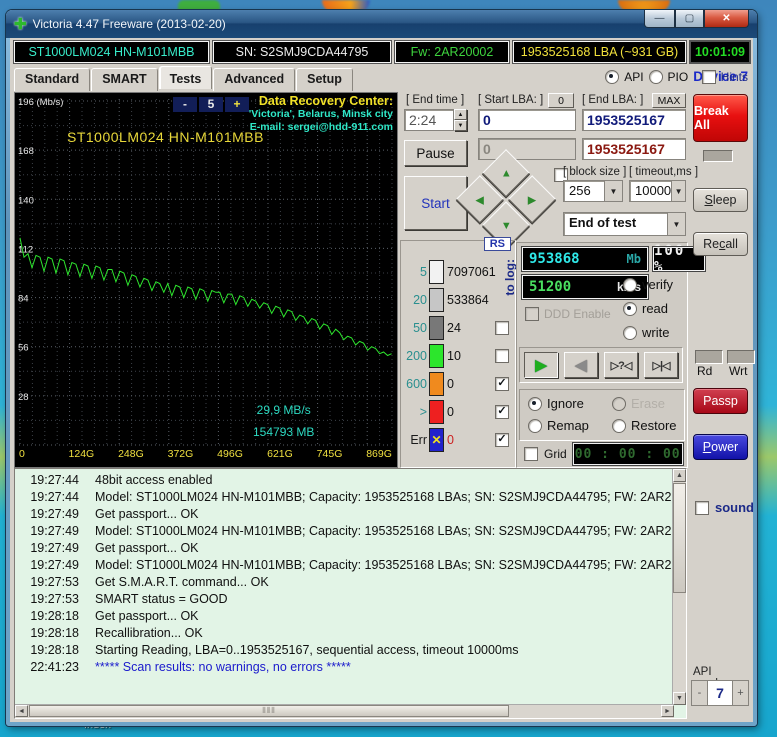 The image size is (777, 737). Describe the element at coordinates (450, 384) in the screenshot. I see `stat-count: 0` at that location.